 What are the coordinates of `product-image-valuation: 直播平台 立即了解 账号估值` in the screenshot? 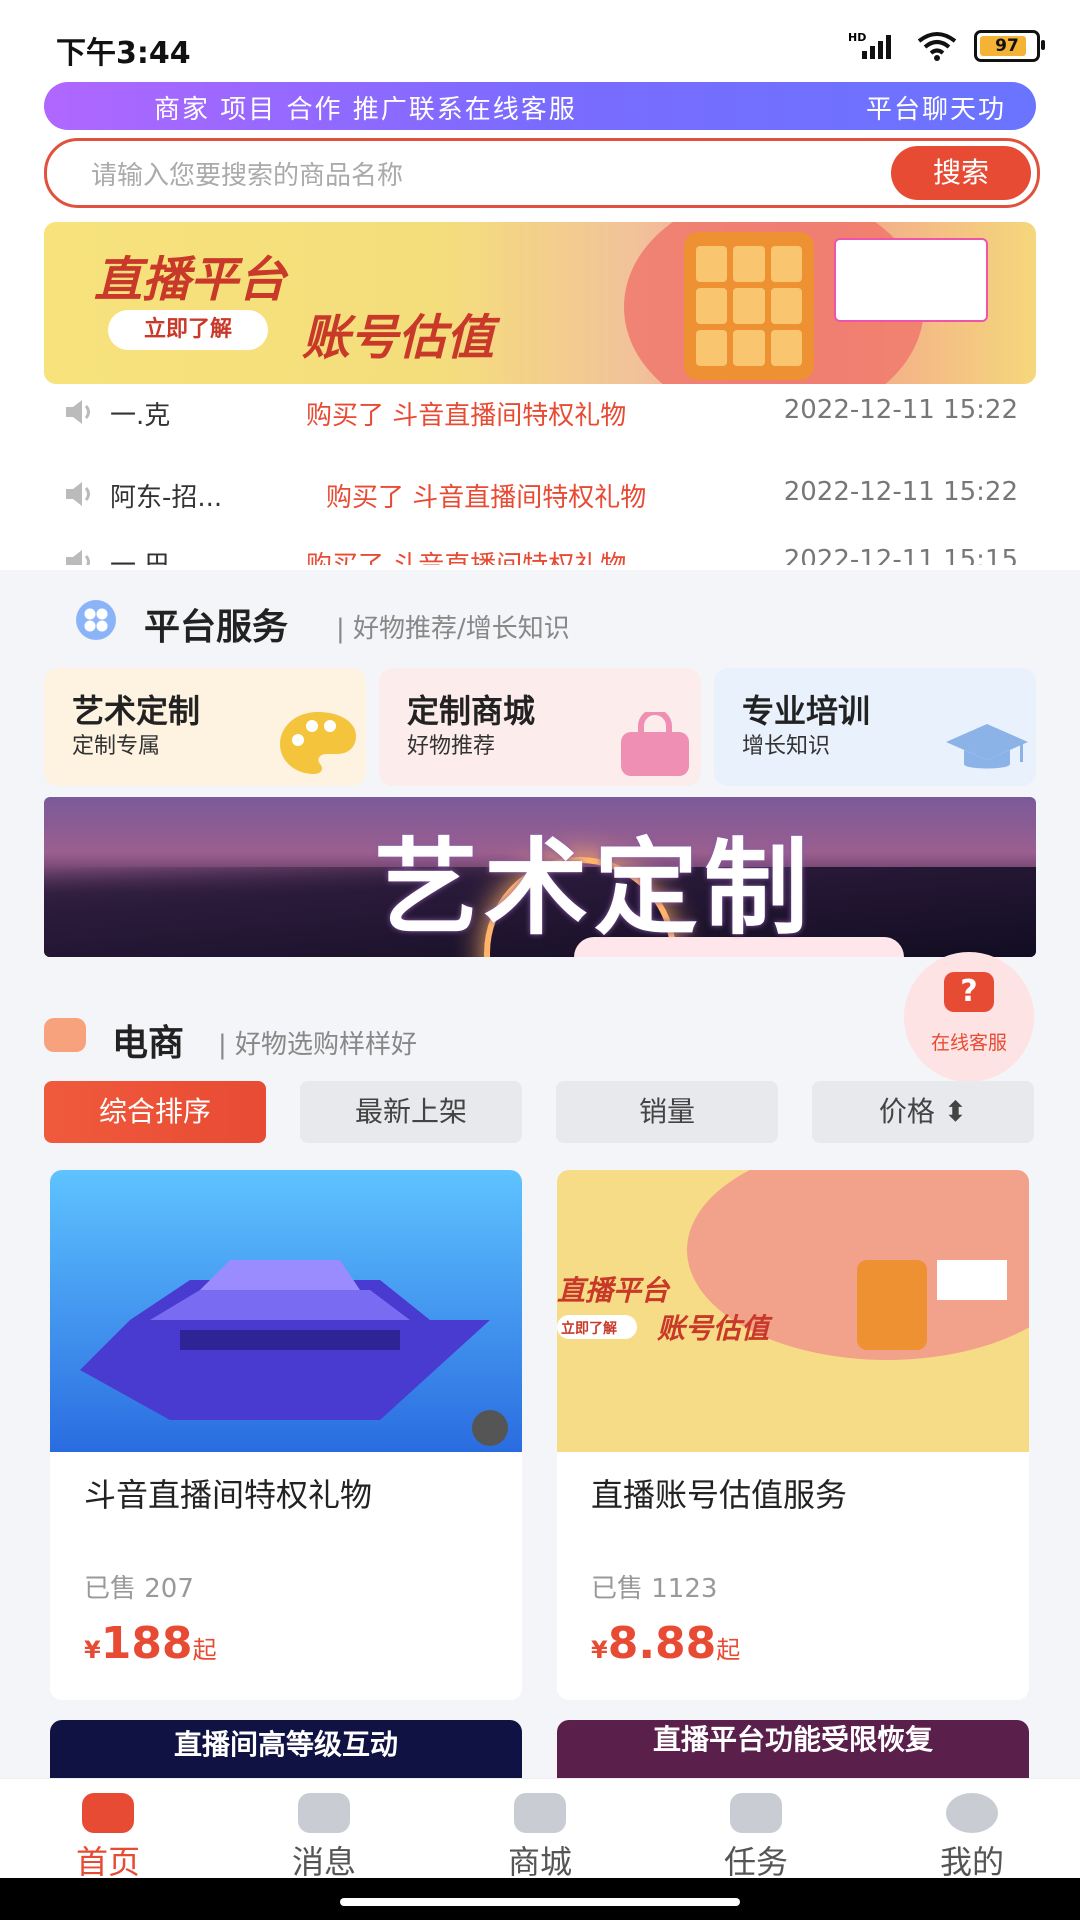 It's located at (793, 1311).